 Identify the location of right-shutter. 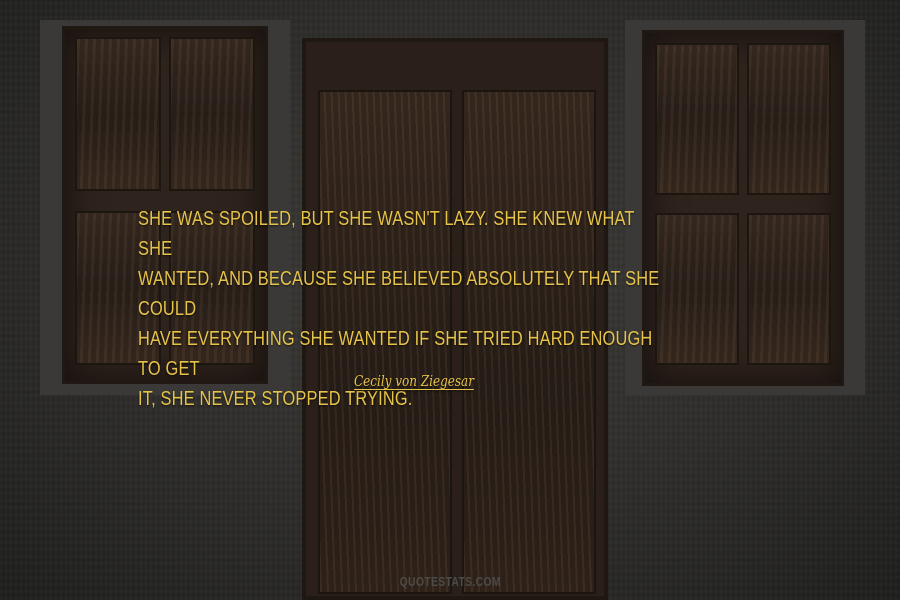
(743, 208).